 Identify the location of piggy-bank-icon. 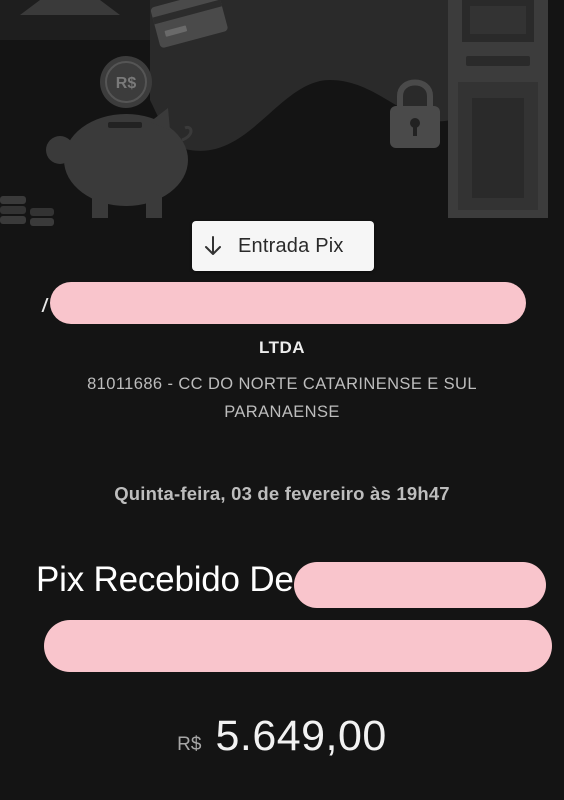
(119, 163).